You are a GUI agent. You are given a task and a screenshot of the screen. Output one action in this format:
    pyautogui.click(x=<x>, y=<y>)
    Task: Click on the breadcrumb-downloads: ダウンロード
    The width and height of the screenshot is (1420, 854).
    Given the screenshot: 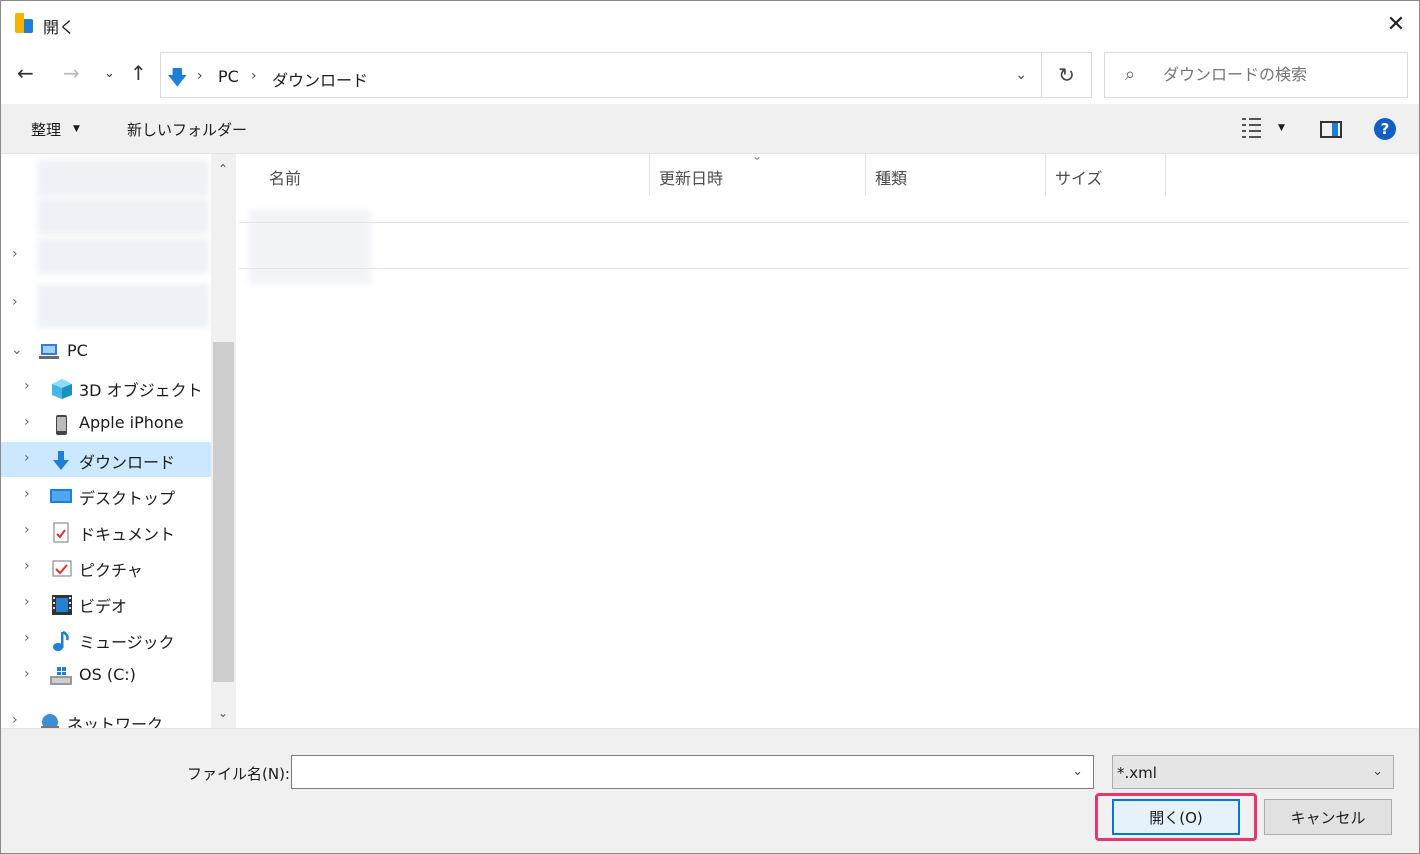 What is the action you would take?
    pyautogui.click(x=320, y=79)
    